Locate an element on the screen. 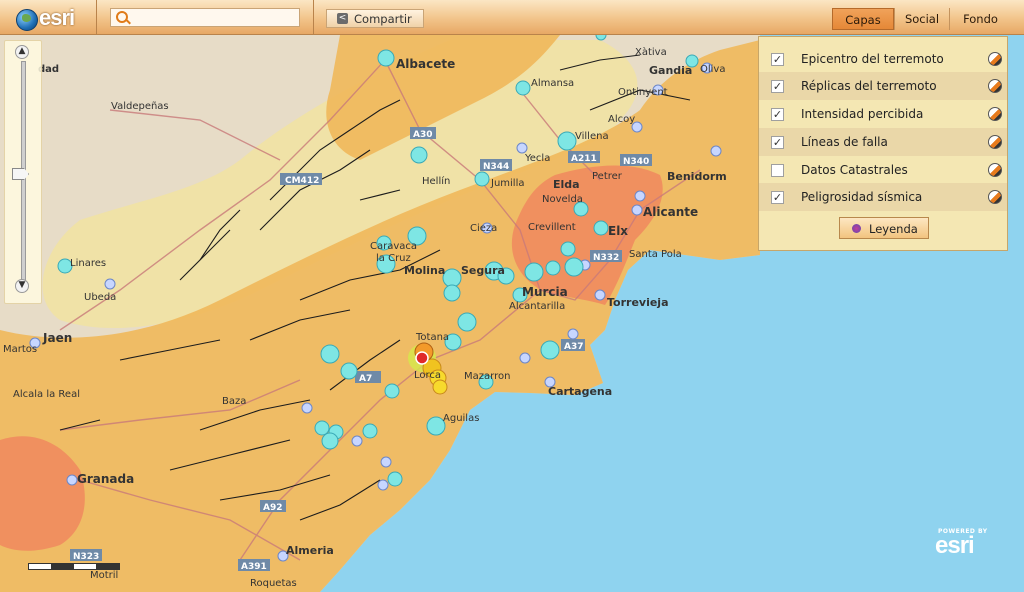  powered-by-esri-logo: POWERED BY esri is located at coordinates (967, 544).